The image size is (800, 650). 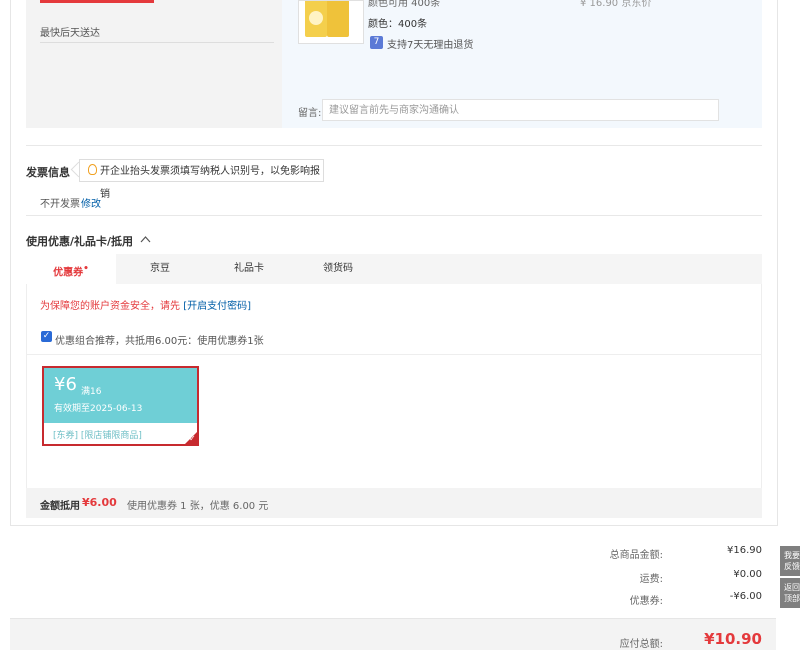 What do you see at coordinates (145, 239) in the screenshot?
I see `chevron-up-icon` at bounding box center [145, 239].